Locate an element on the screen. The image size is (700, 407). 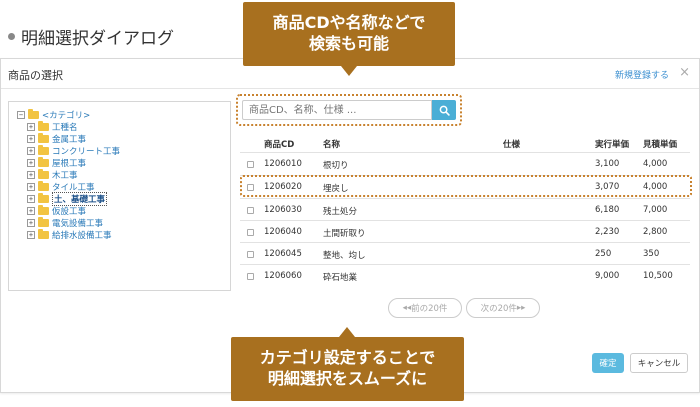
confirm-button: 確定 is located at coordinates (608, 363).